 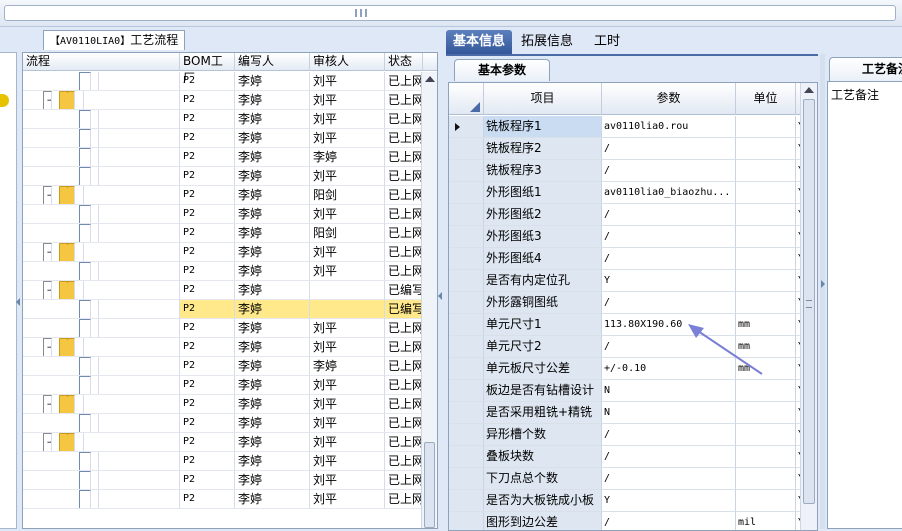 What do you see at coordinates (669, 369) in the screenshot?
I see `param-value-cell: +/-0.10` at bounding box center [669, 369].